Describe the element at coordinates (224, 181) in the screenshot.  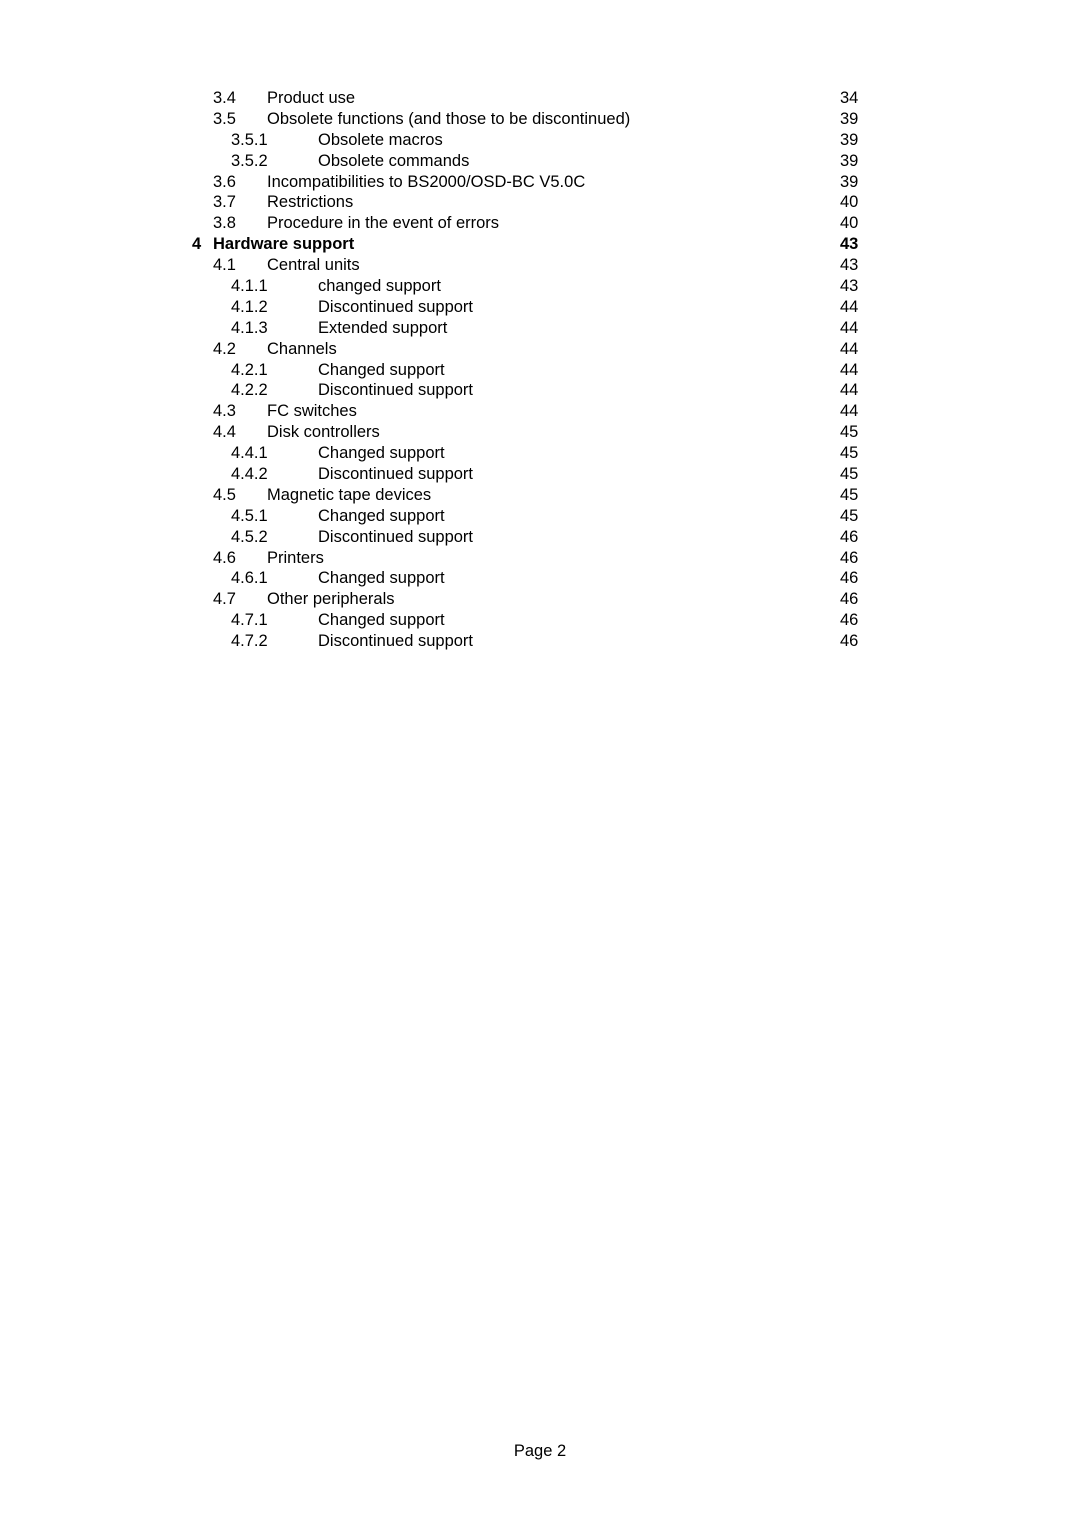
I see `toc-entry-number: 3.6` at that location.